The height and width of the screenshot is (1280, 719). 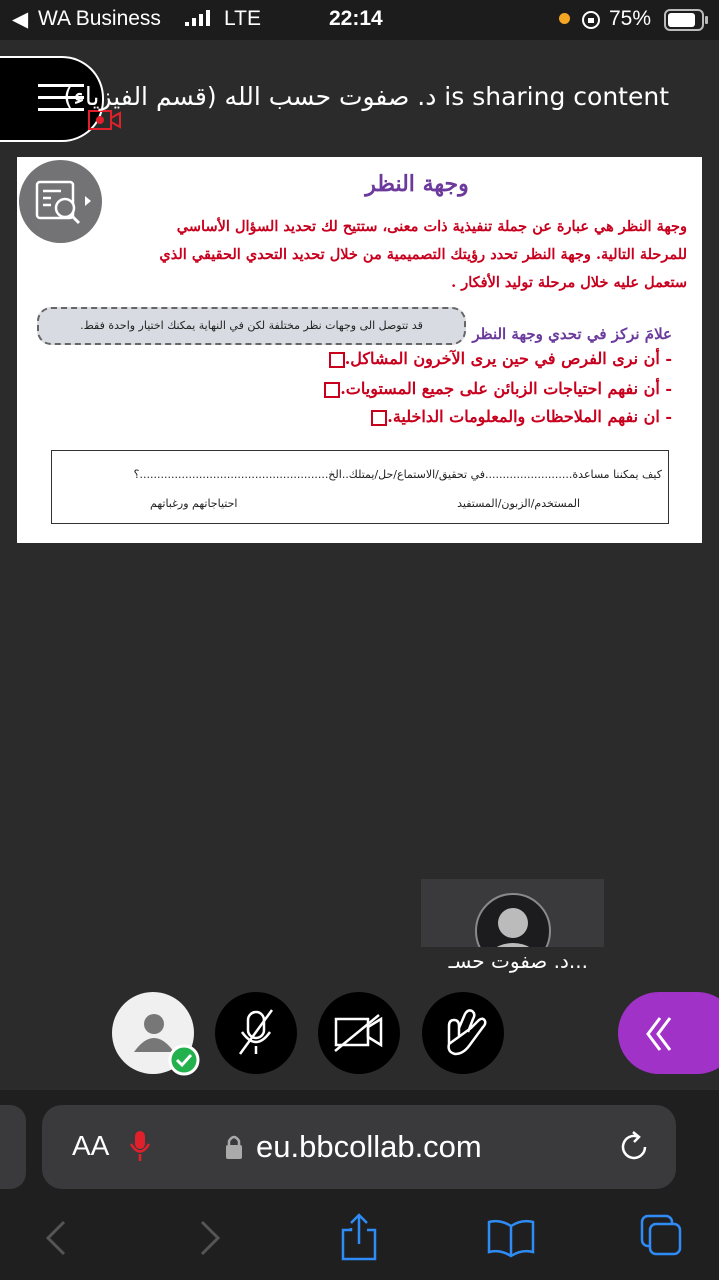 I want to click on camera-off-icon, so click(x=358, y=1033).